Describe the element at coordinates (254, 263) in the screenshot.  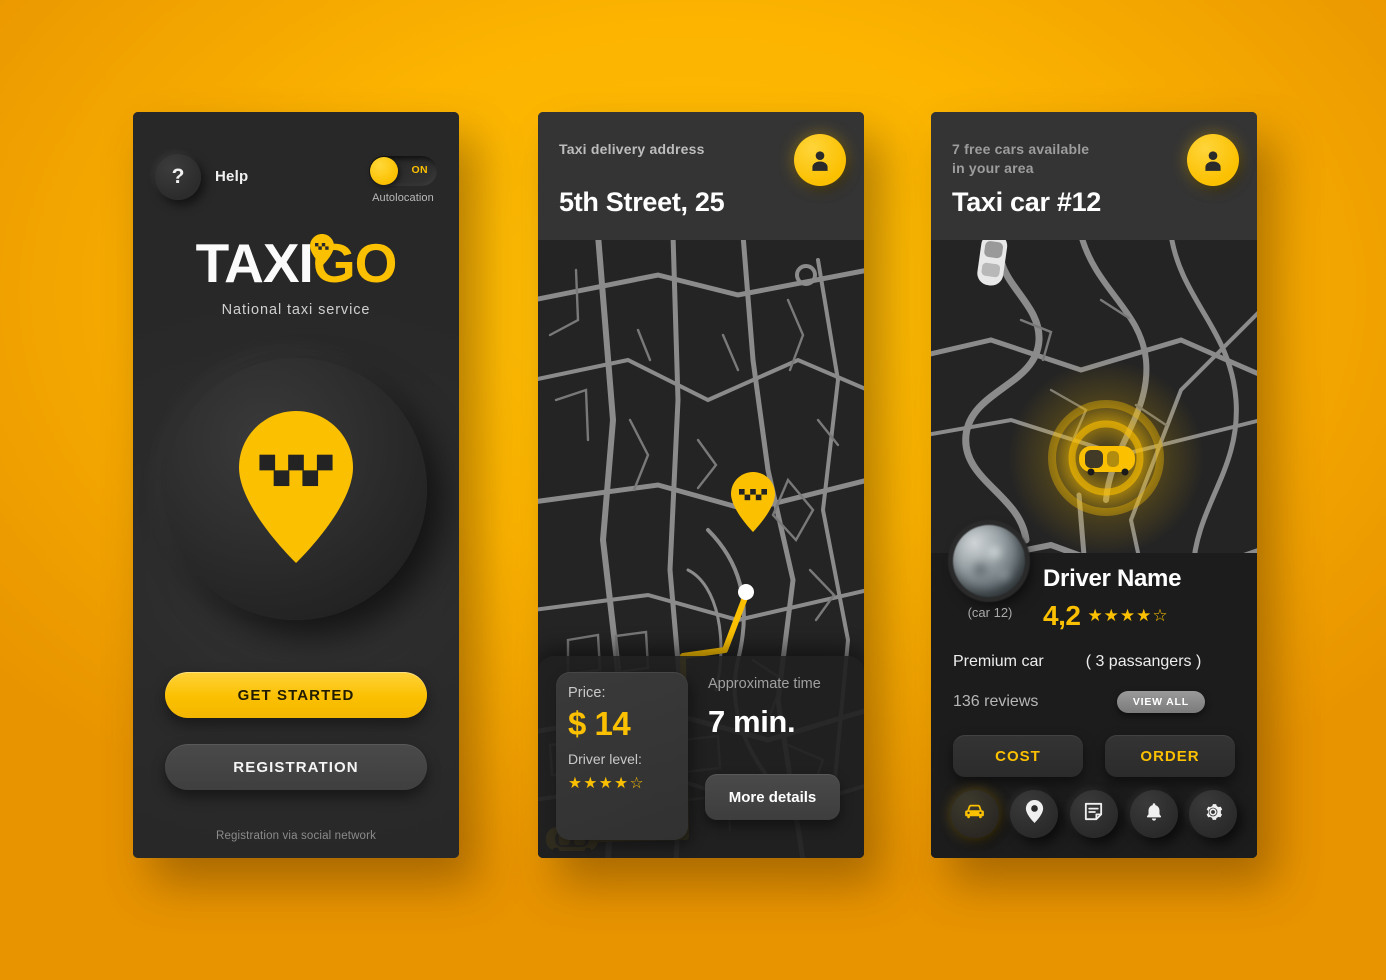
I see `logo-text-taxi: TAXI` at that location.